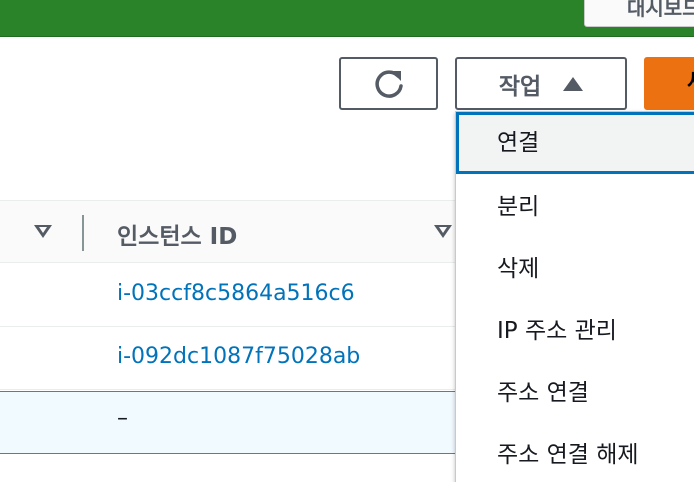 The image size is (694, 482). I want to click on refresh-button, so click(388, 83).